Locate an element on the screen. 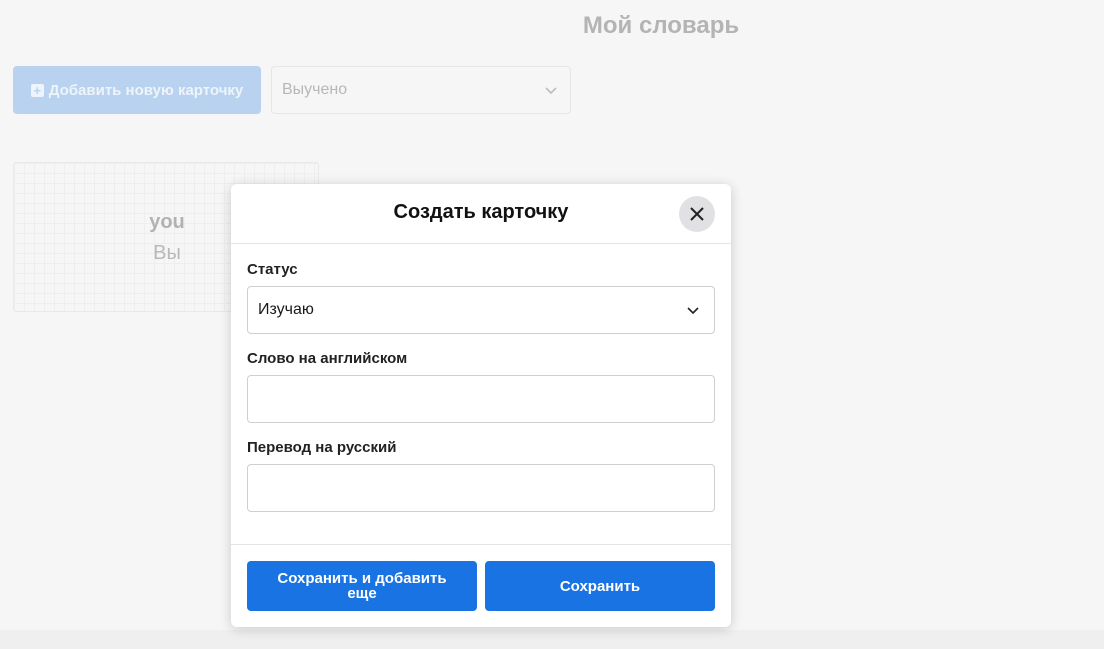 This screenshot has height=649, width=1104. close-button is located at coordinates (697, 214).